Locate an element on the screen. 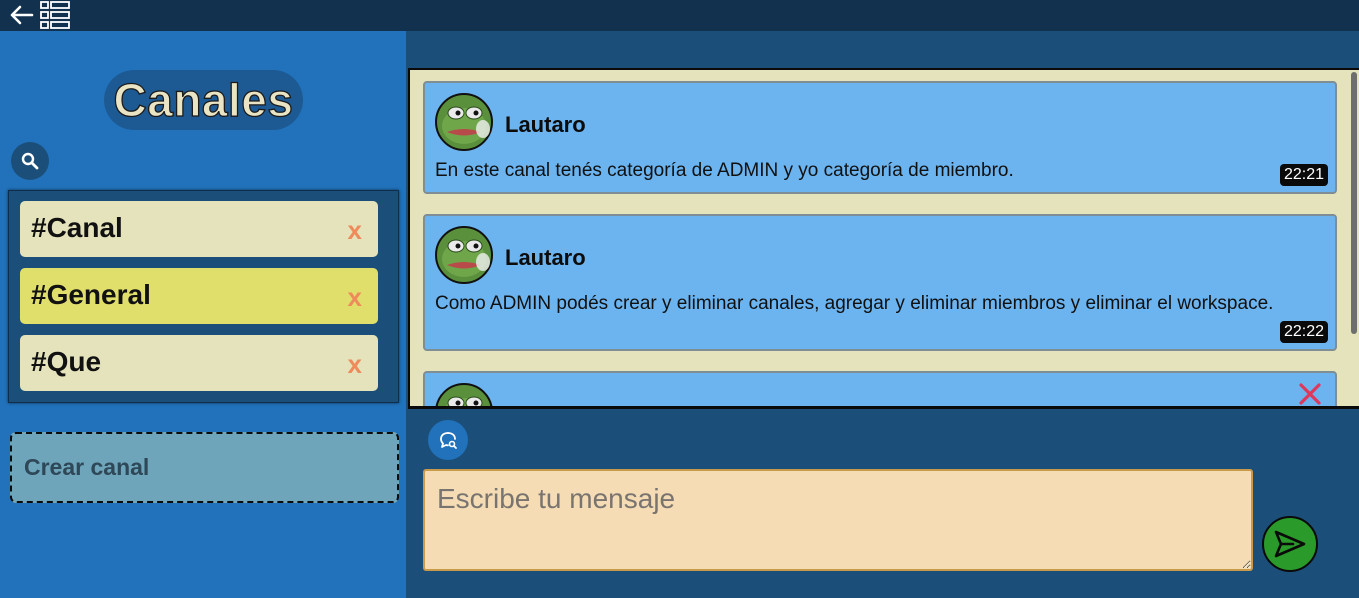 The image size is (1359, 598). message-input is located at coordinates (838, 520).